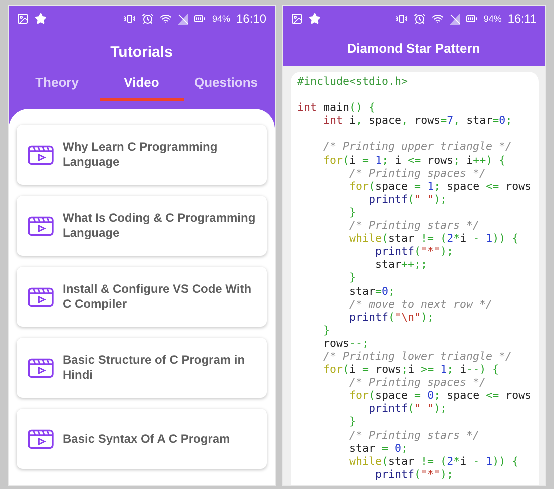  Describe the element at coordinates (141, 53) in the screenshot. I see `screen-title: Tutorials` at that location.